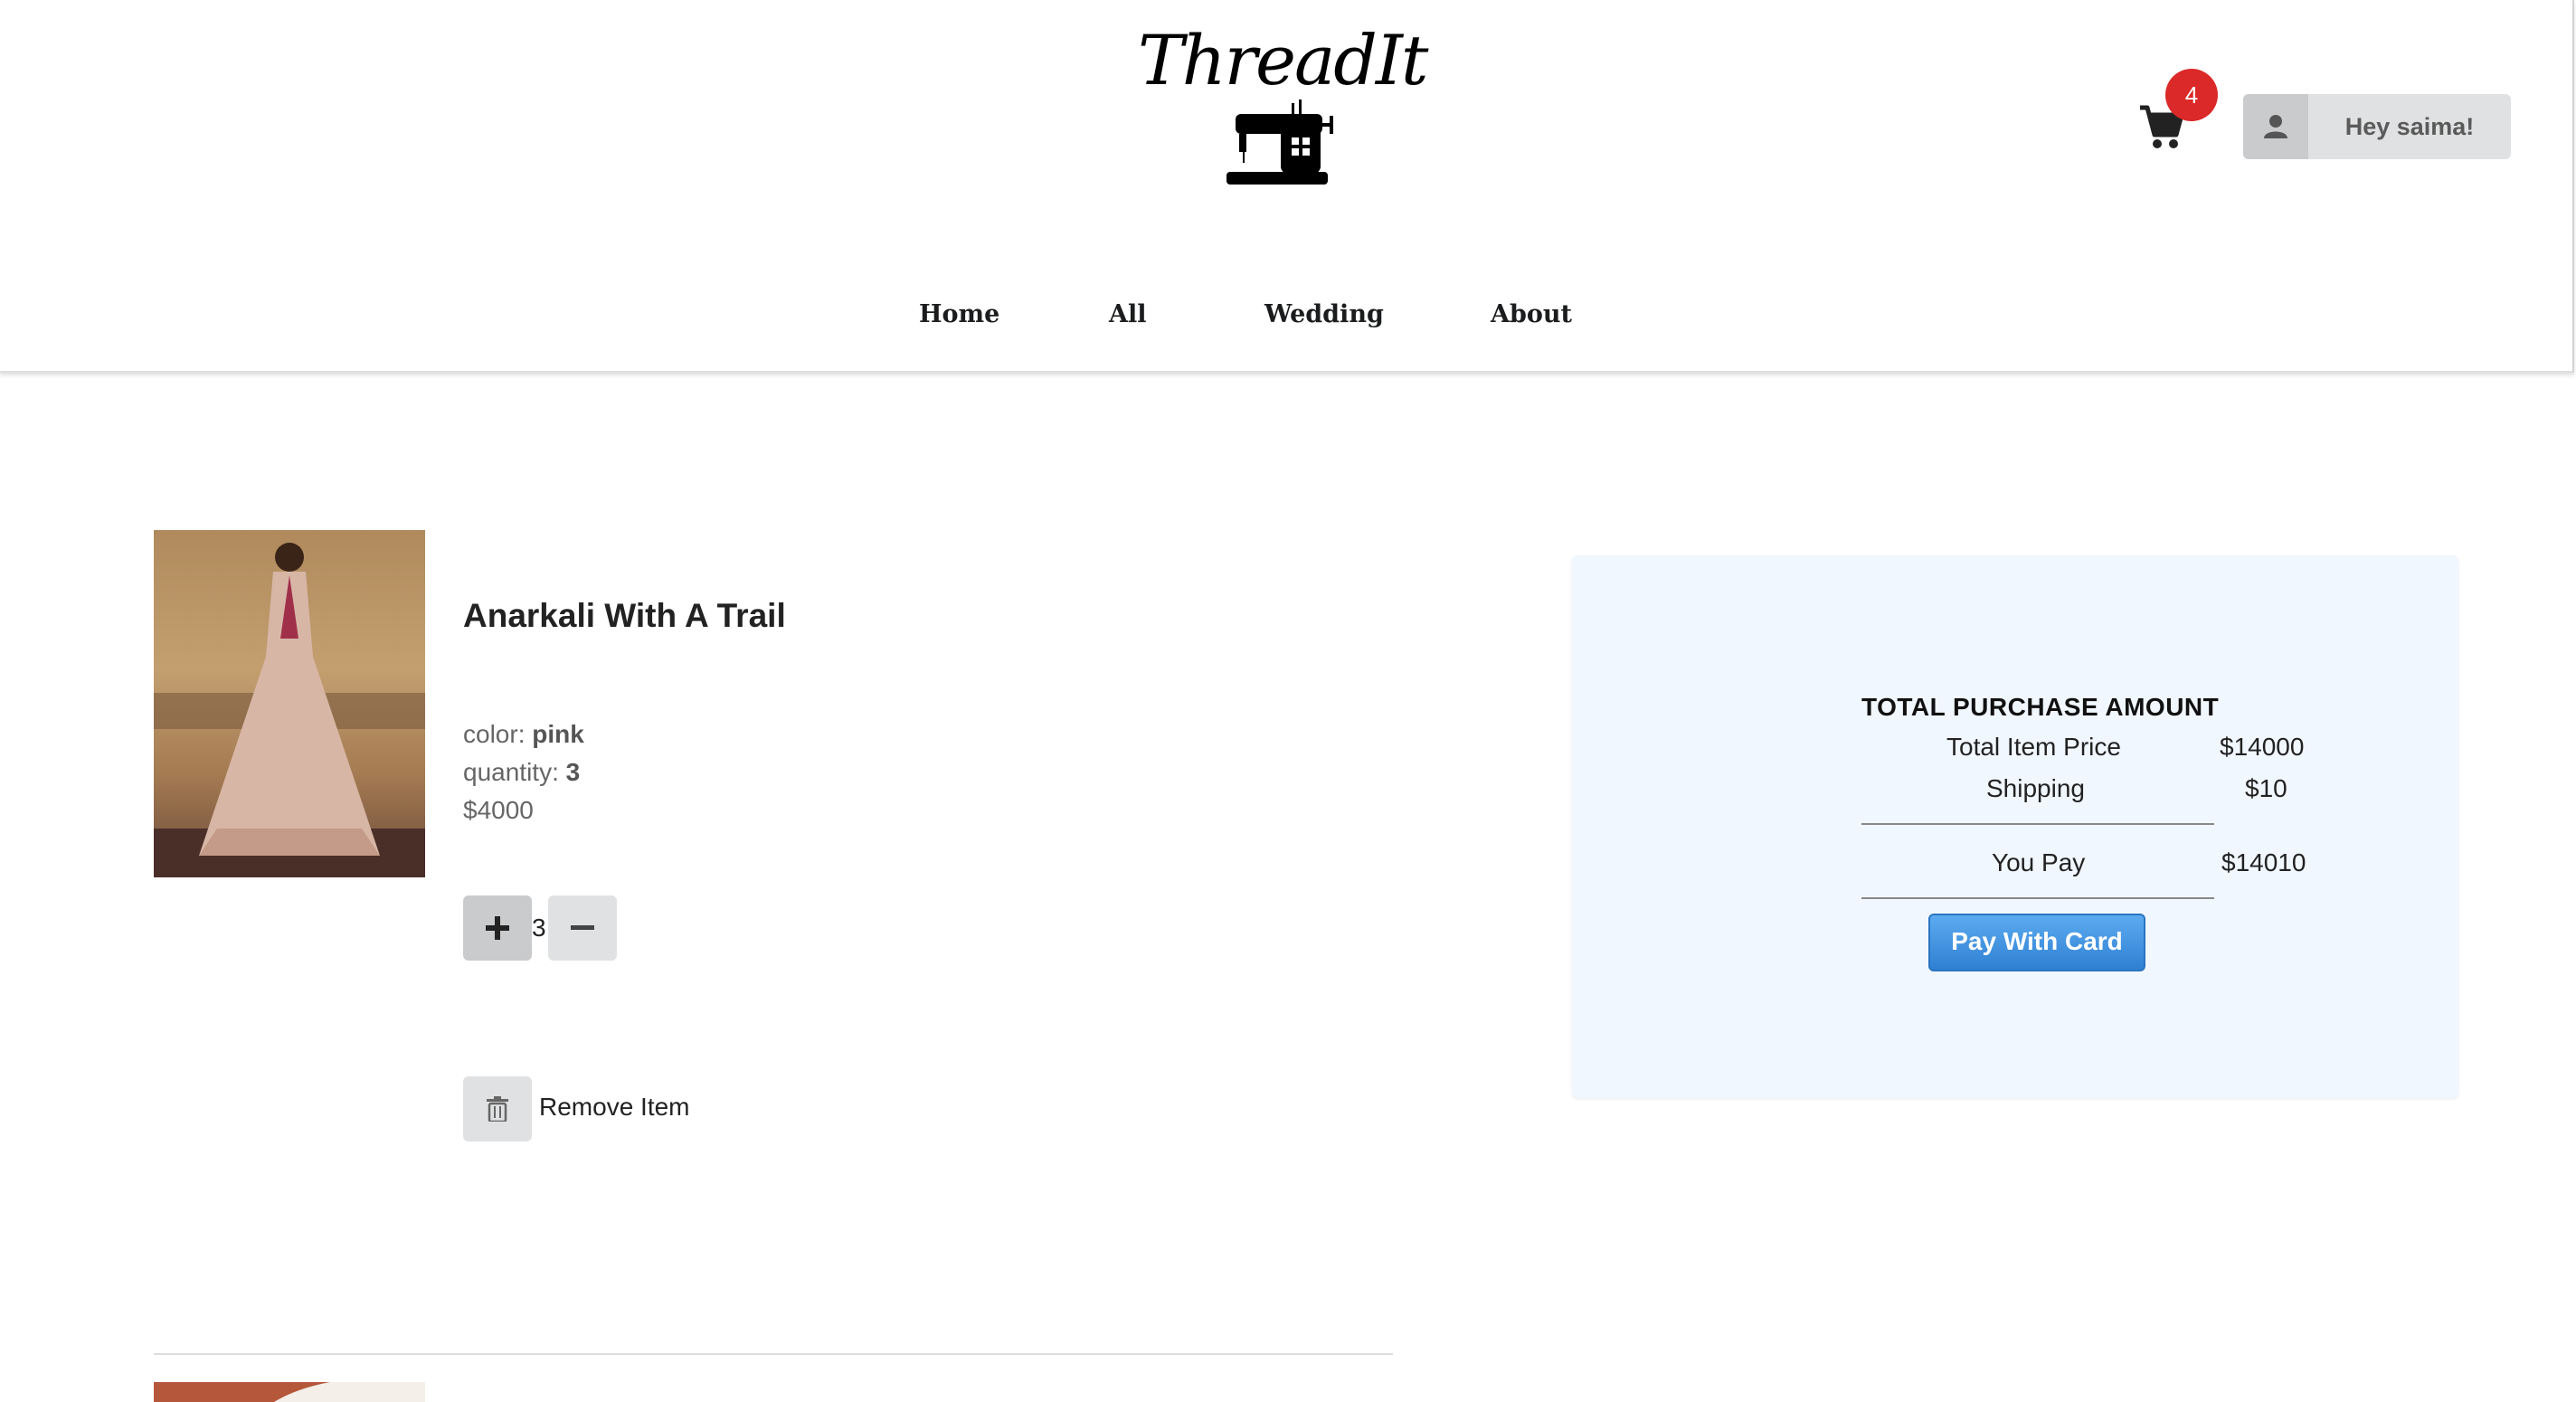 The height and width of the screenshot is (1402, 2576). I want to click on product-quantity: quantity: 3, so click(522, 772).